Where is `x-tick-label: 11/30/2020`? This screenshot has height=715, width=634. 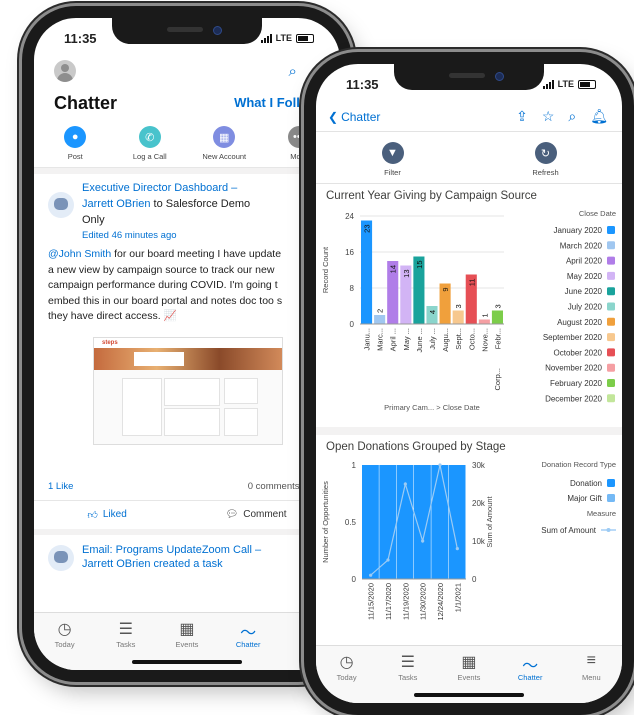
x-tick-label: 11/30/2020 is located at coordinates (423, 601).